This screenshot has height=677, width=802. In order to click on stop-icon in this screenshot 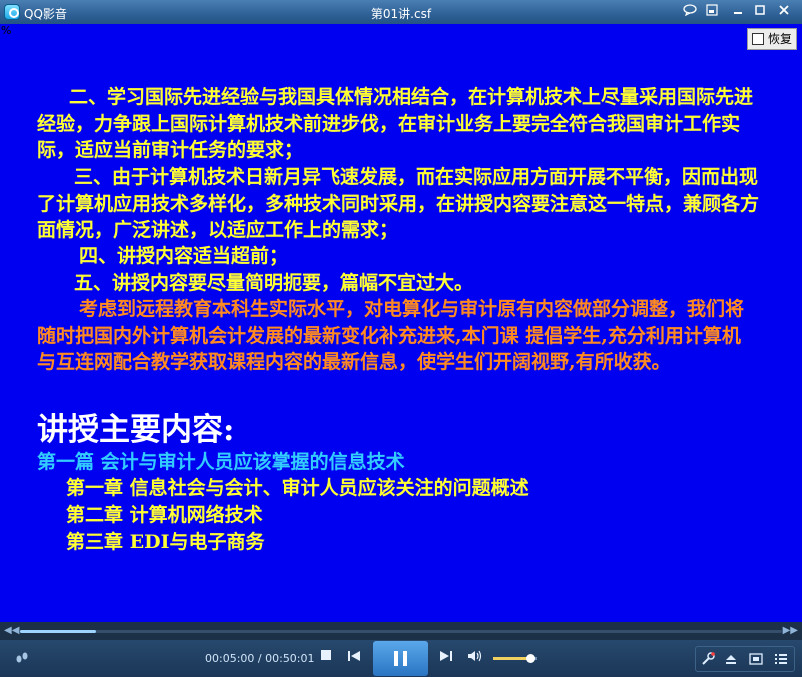, I will do `click(326, 657)`.